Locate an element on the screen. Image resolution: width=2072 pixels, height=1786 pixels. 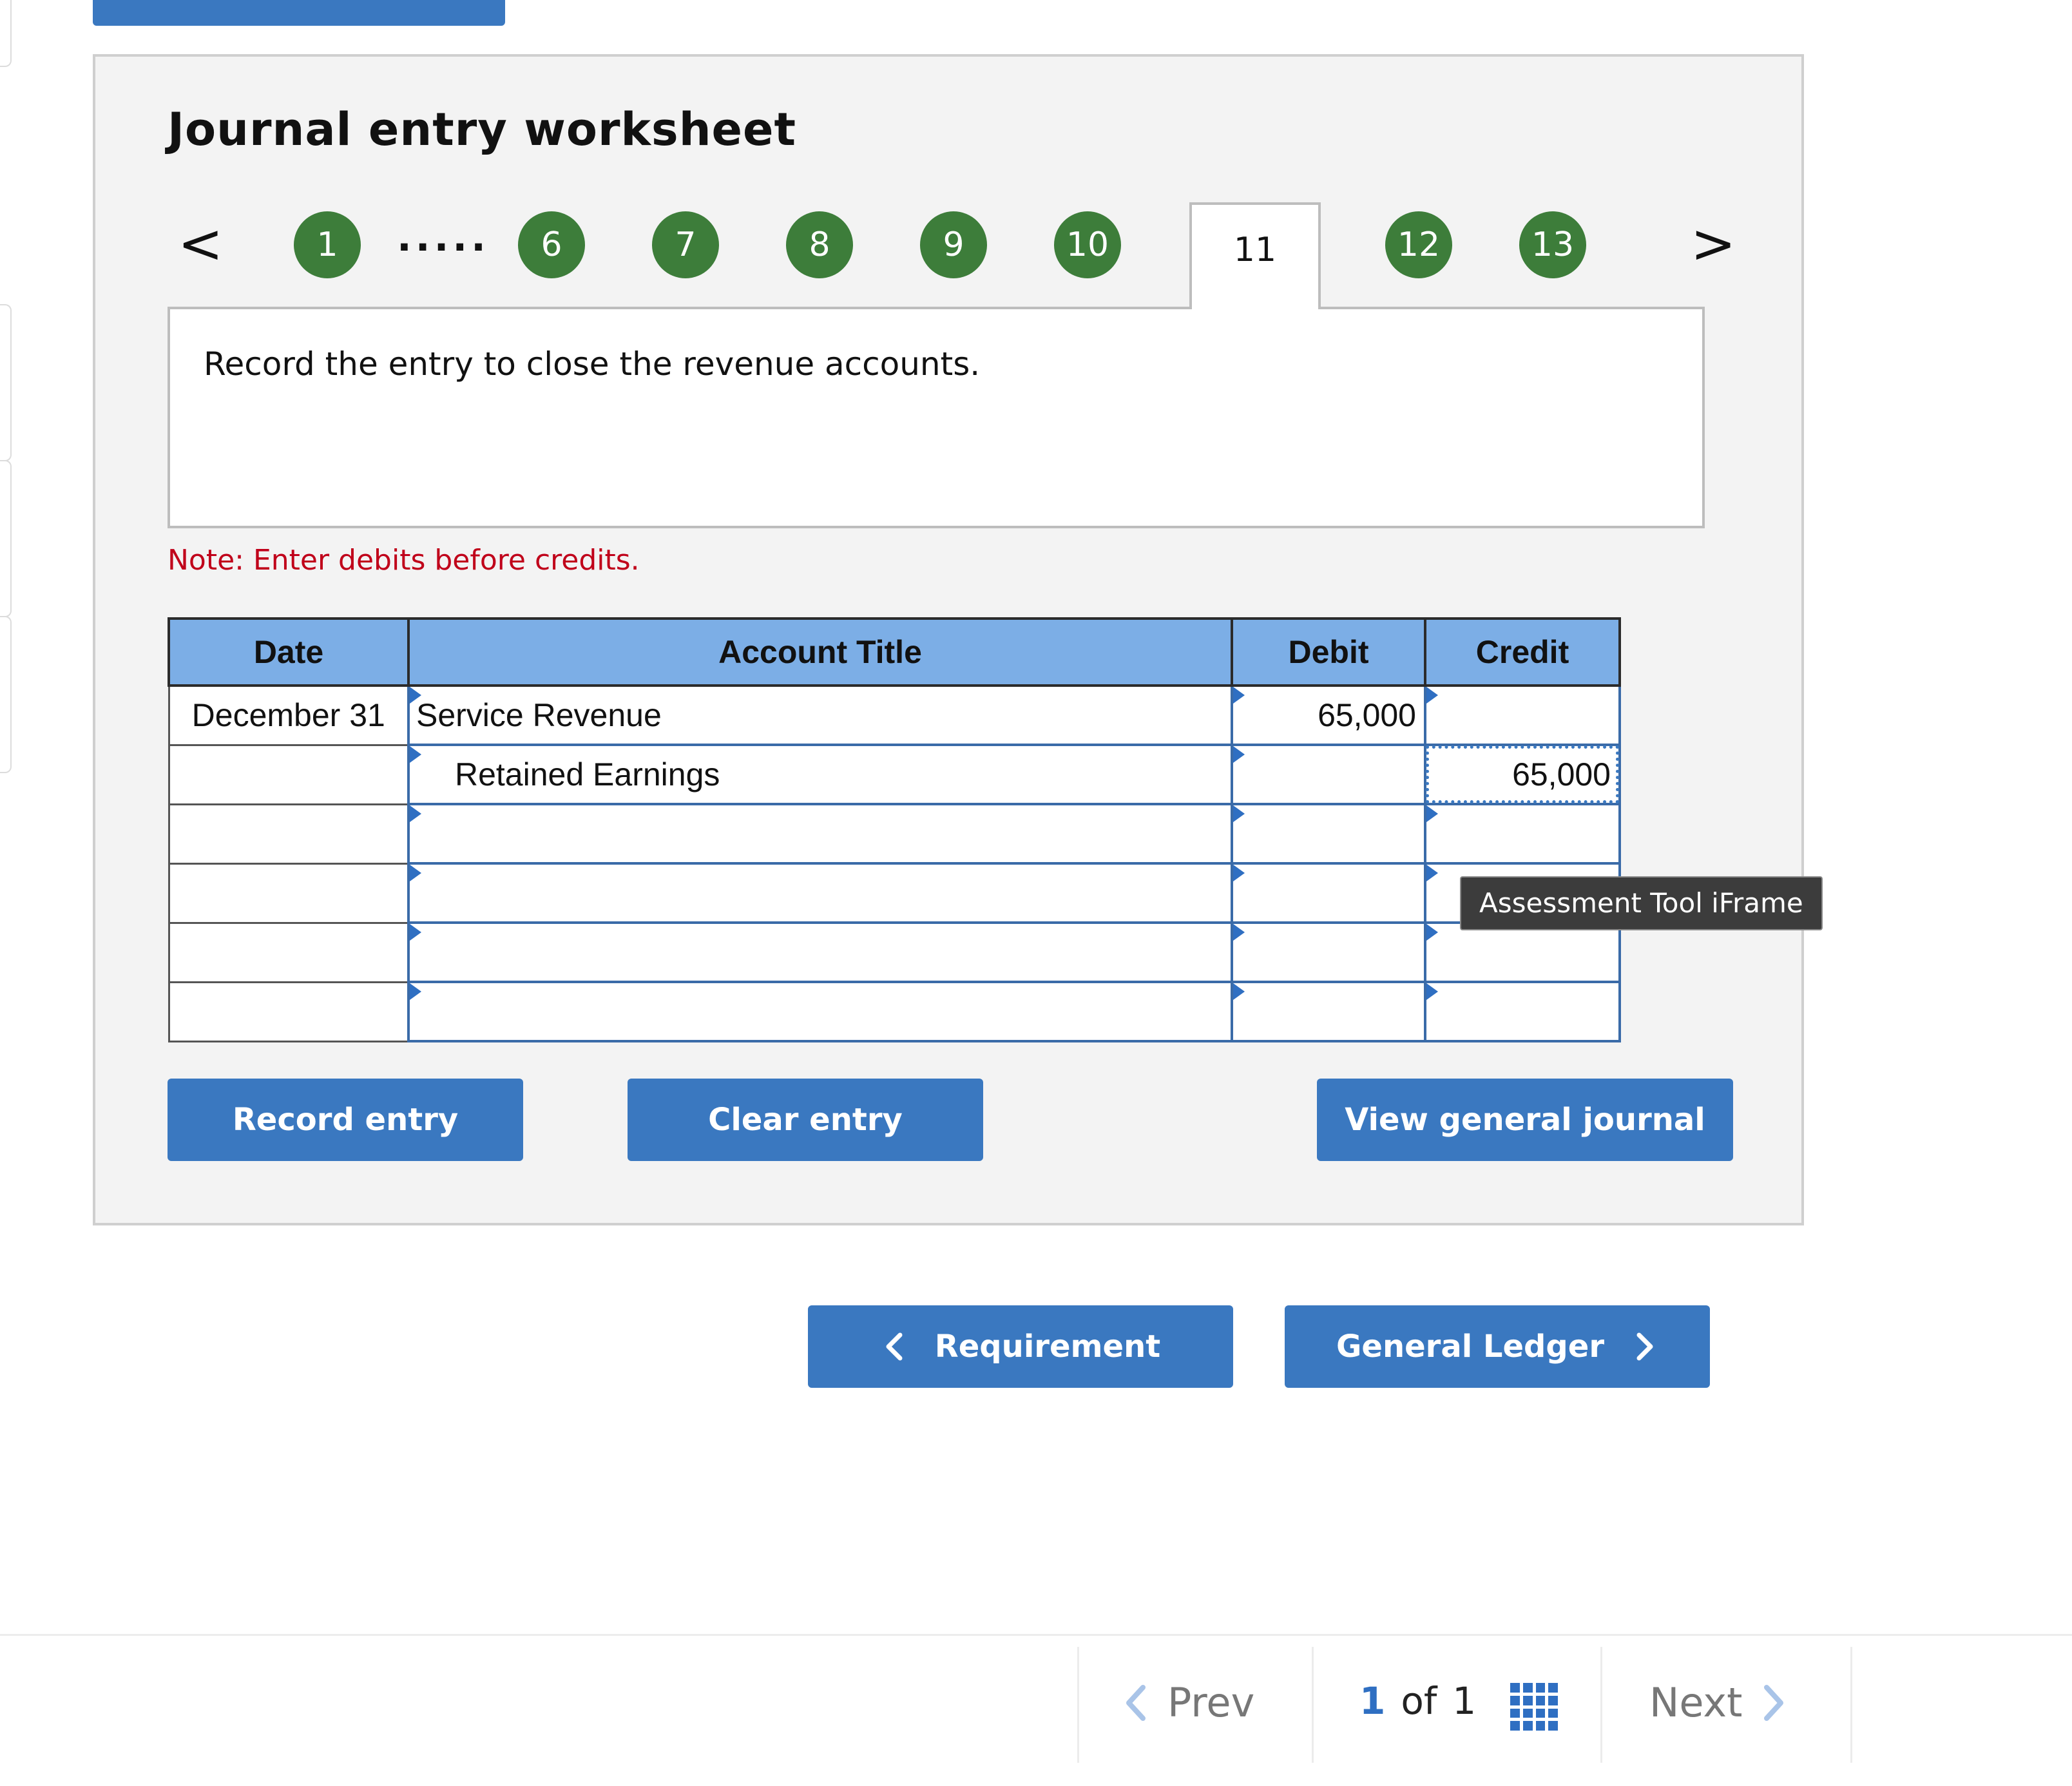
general-ledger-label: General Ledger is located at coordinates (1470, 1347).